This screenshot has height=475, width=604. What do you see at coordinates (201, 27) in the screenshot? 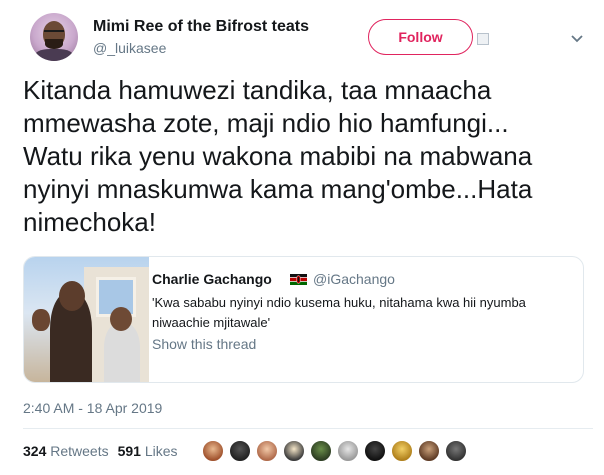
I see `author-display-name: Mimi Ree of the Bifrost teats` at bounding box center [201, 27].